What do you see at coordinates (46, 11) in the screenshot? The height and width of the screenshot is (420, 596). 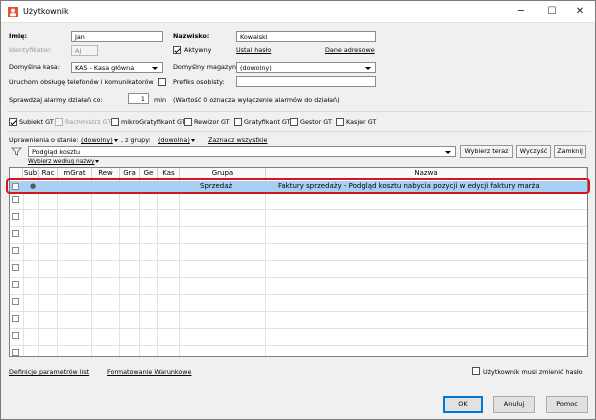 I see `window-title: Użytkownik` at bounding box center [46, 11].